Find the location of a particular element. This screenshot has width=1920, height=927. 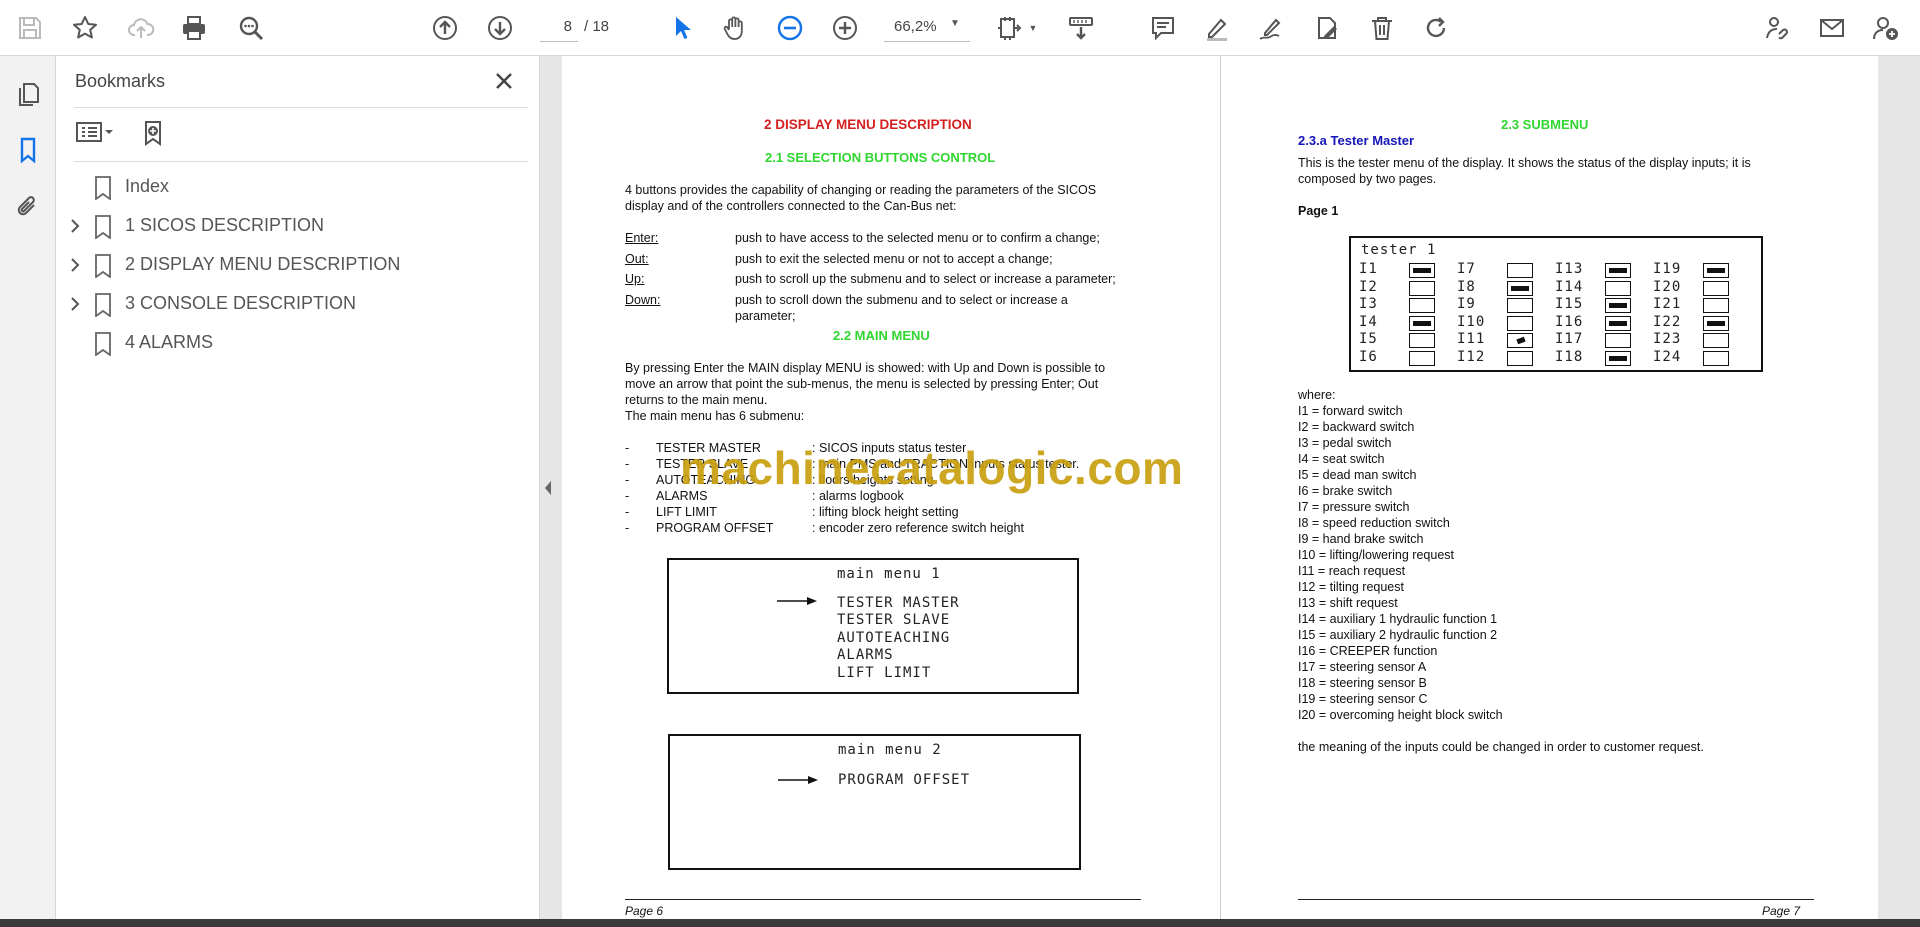

page-count: / 18 is located at coordinates (597, 26).